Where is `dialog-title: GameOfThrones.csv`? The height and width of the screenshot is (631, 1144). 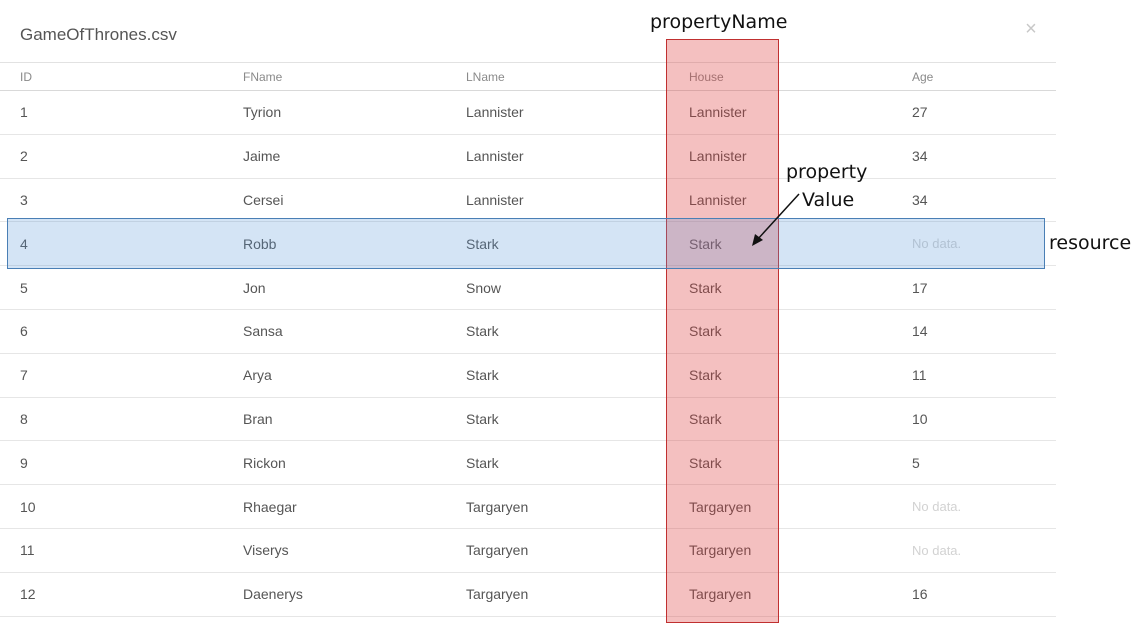
dialog-title: GameOfThrones.csv is located at coordinates (98, 34).